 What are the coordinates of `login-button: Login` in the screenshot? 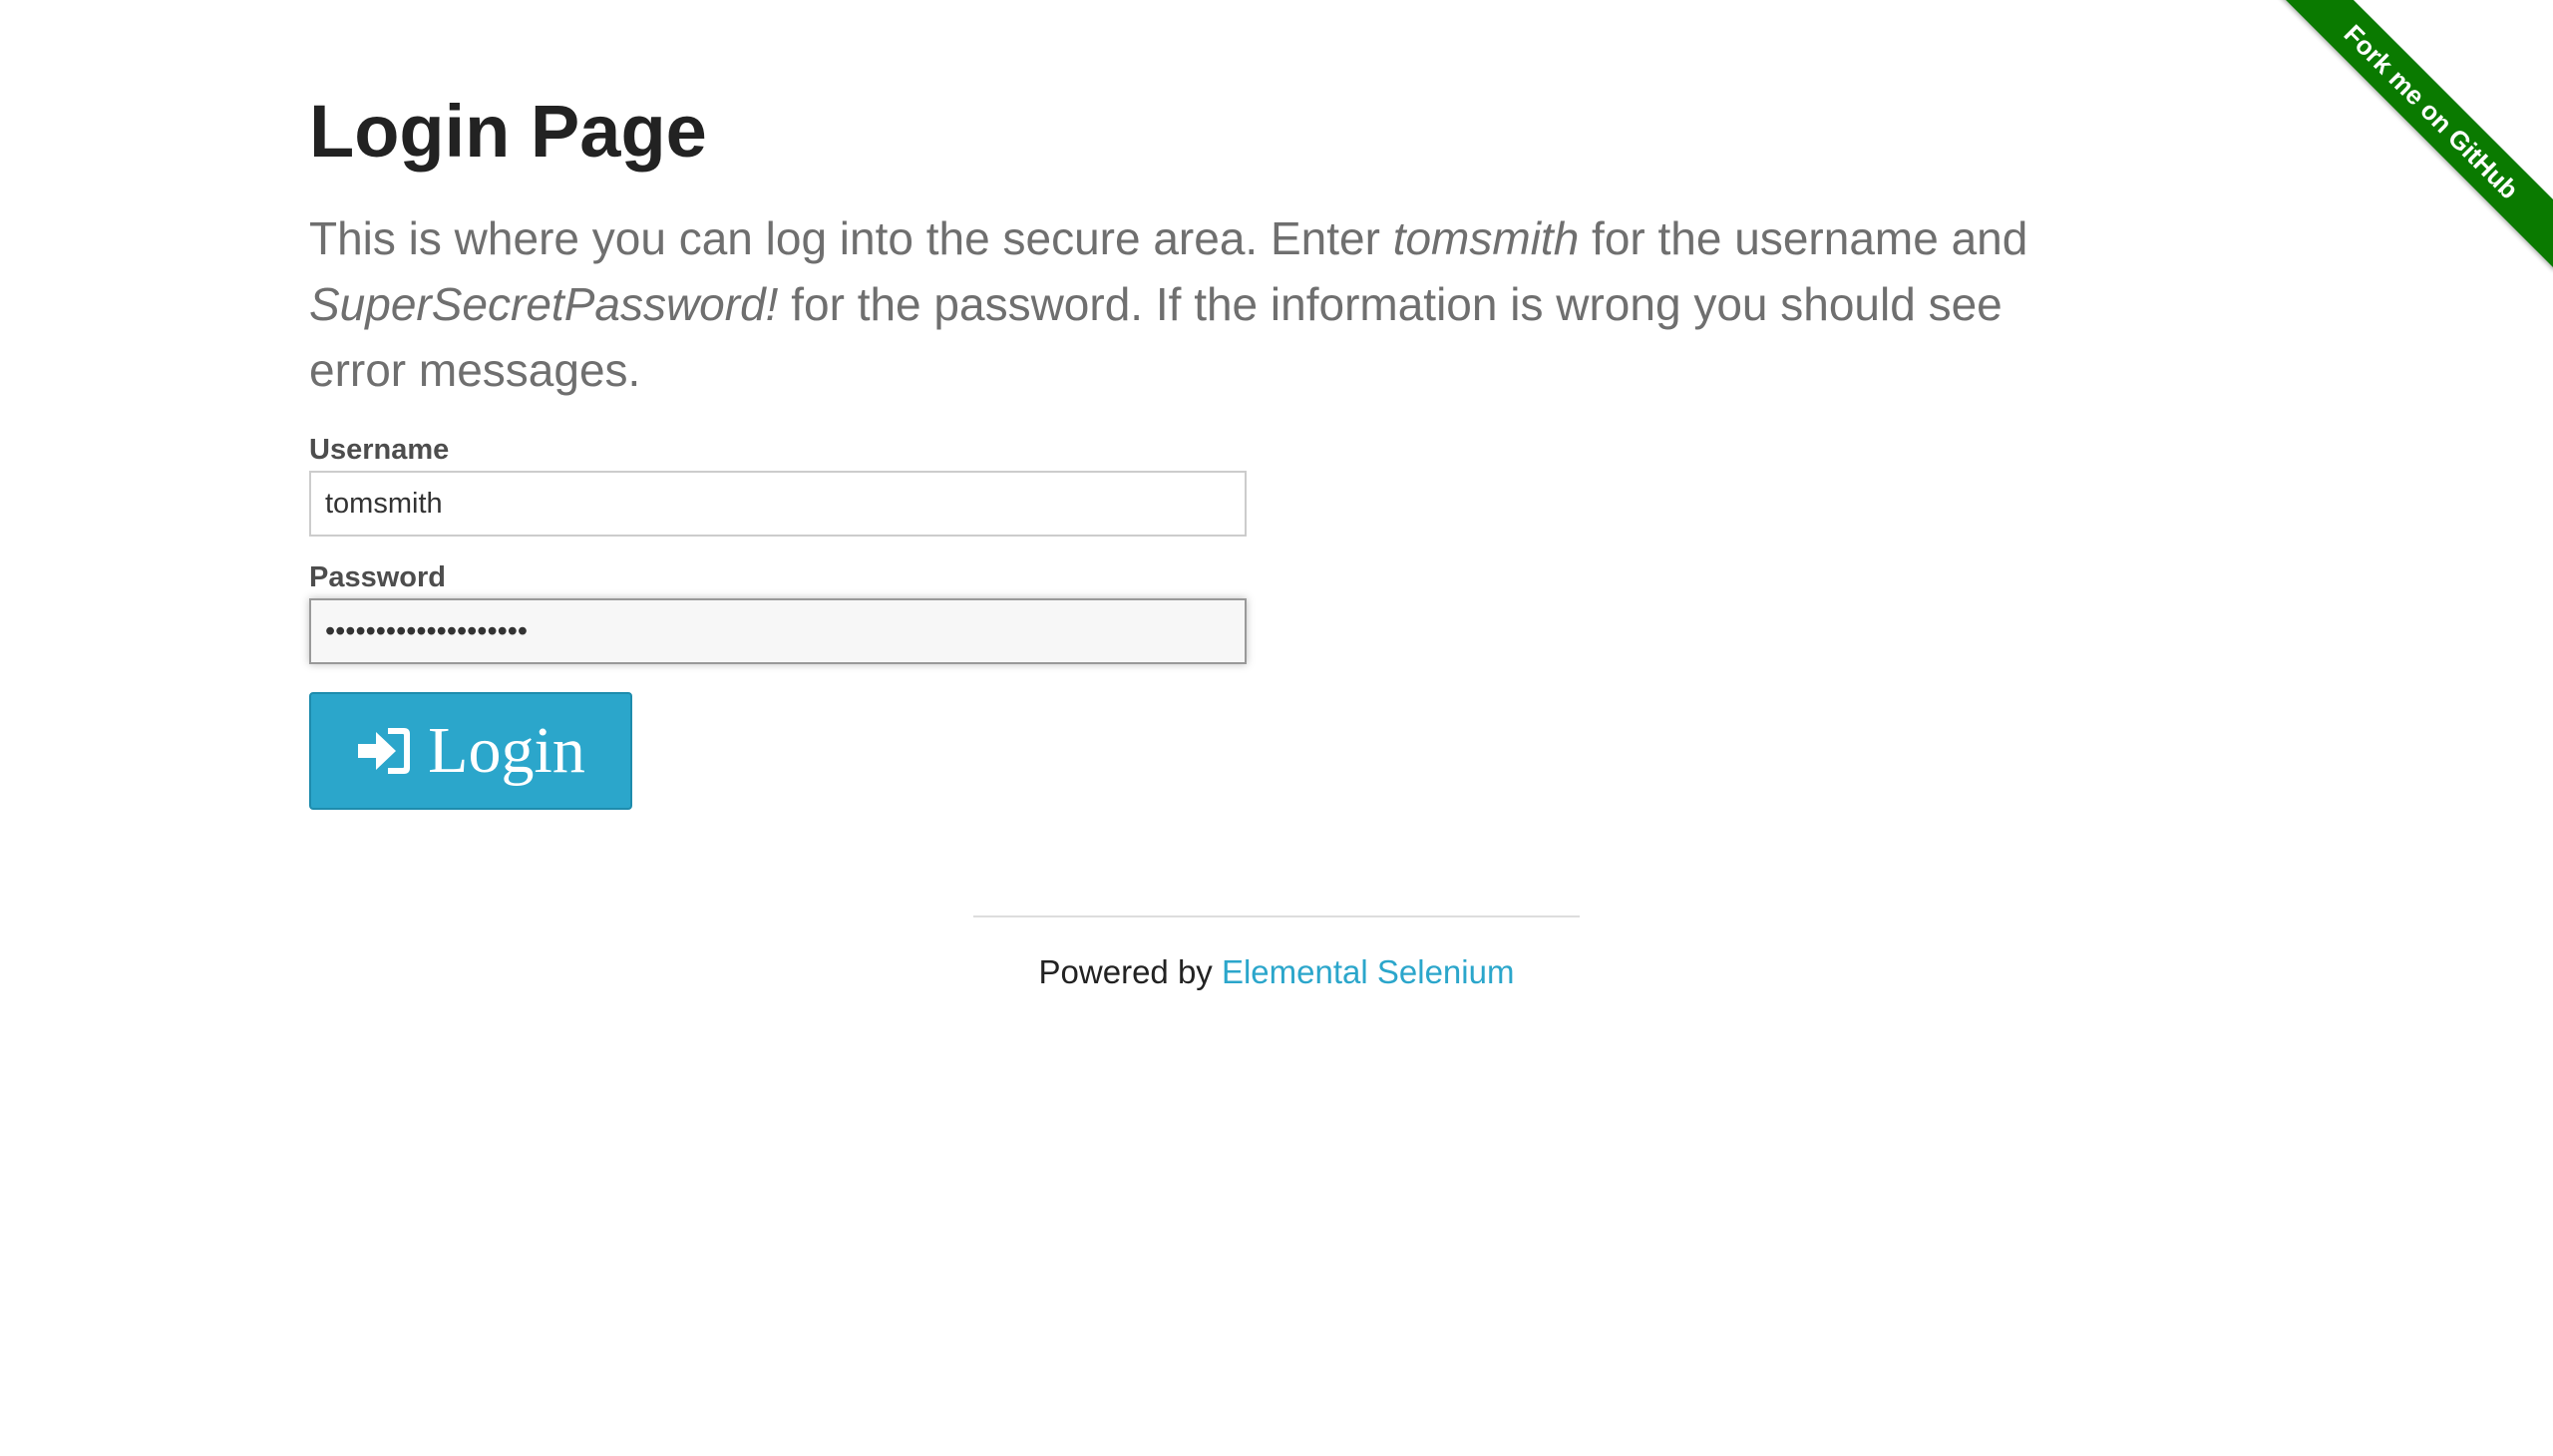 It's located at (471, 751).